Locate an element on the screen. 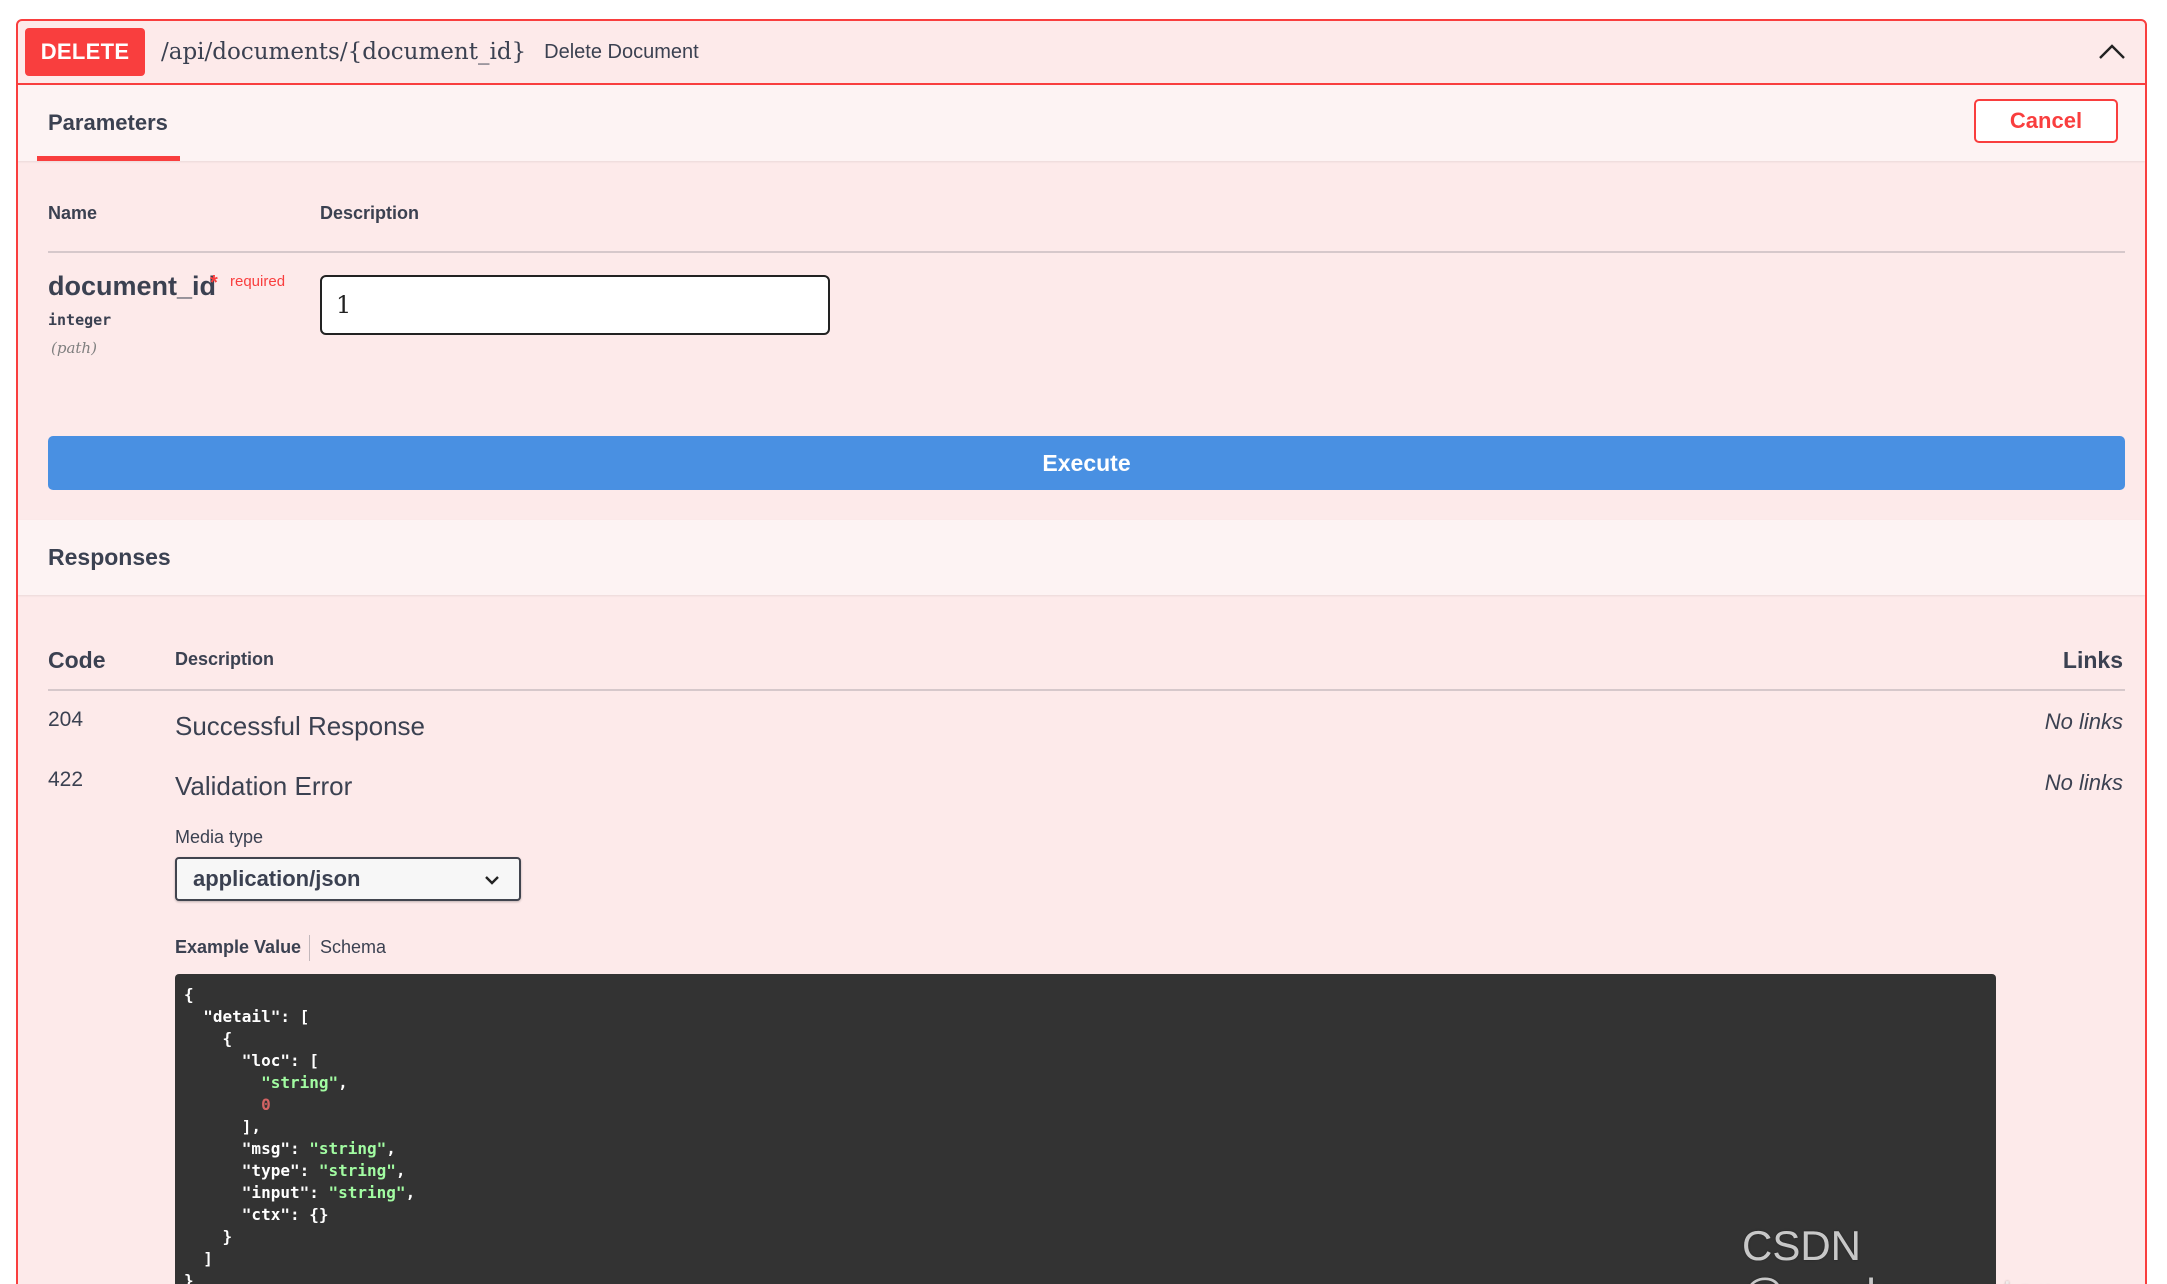 This screenshot has height=1284, width=2167. tab-divider is located at coordinates (309, 948).